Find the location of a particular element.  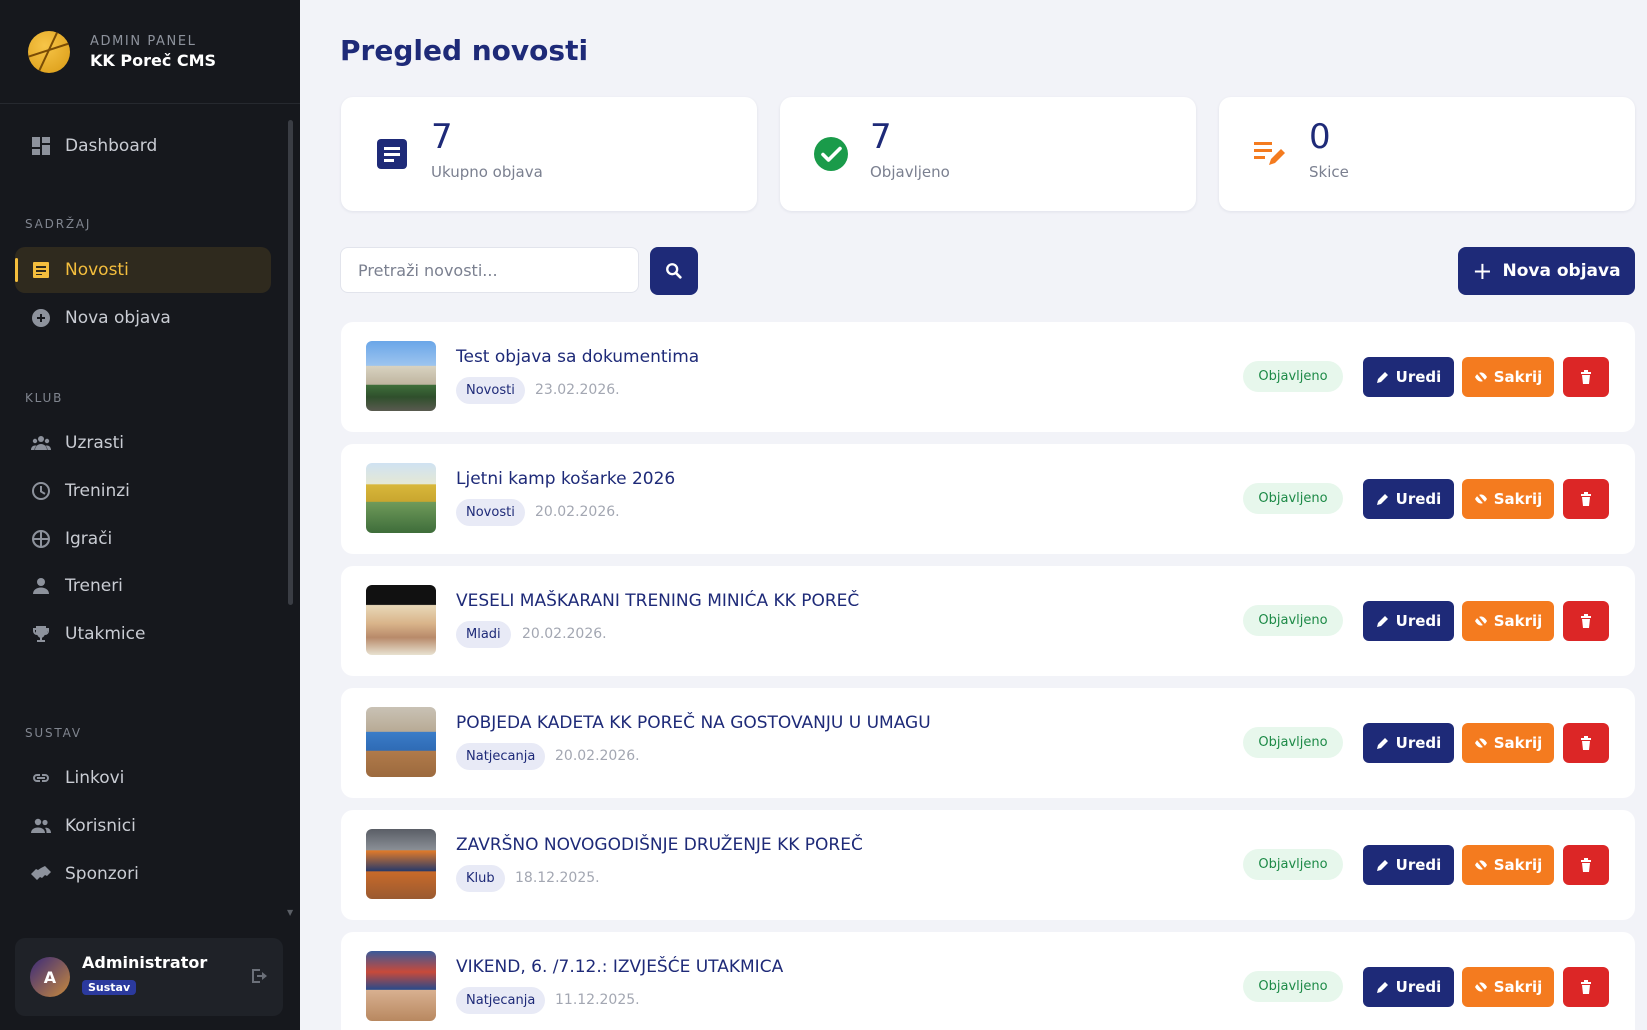

stat-card-drafts: 0 Skice is located at coordinates (1427, 154).